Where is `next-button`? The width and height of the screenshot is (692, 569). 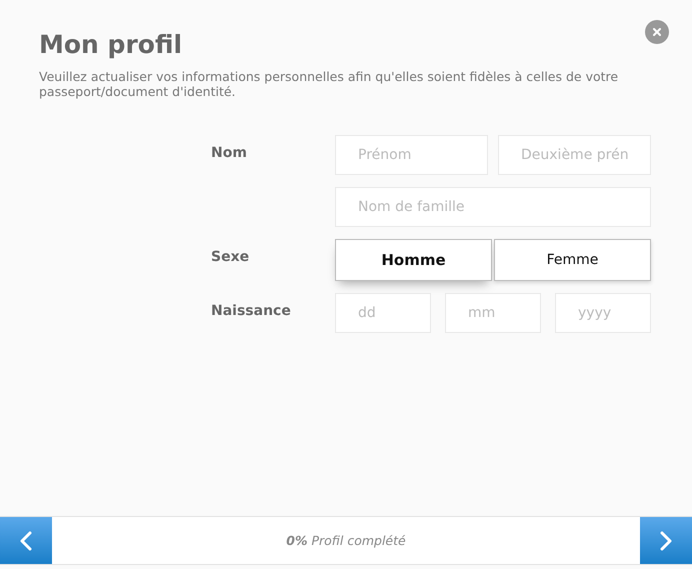 next-button is located at coordinates (666, 540).